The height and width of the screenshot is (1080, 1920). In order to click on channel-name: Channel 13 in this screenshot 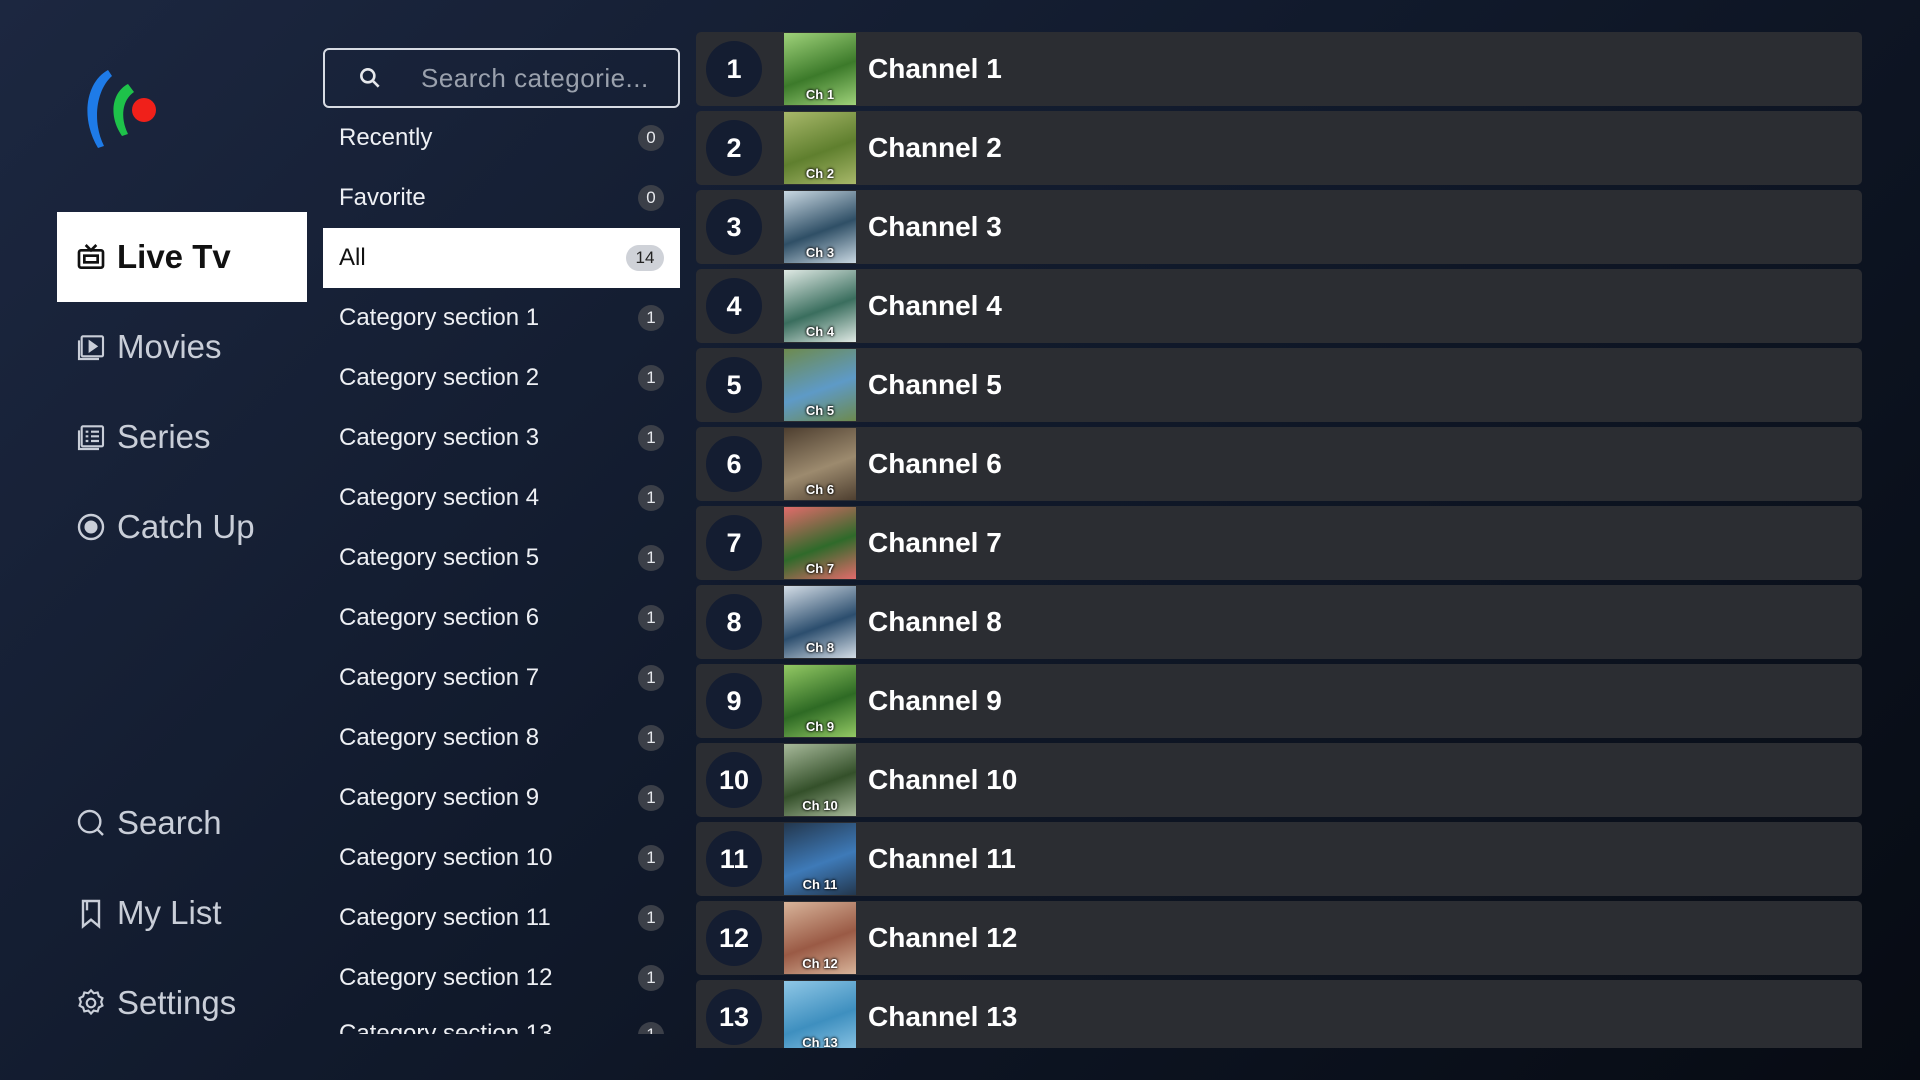, I will do `click(943, 1016)`.